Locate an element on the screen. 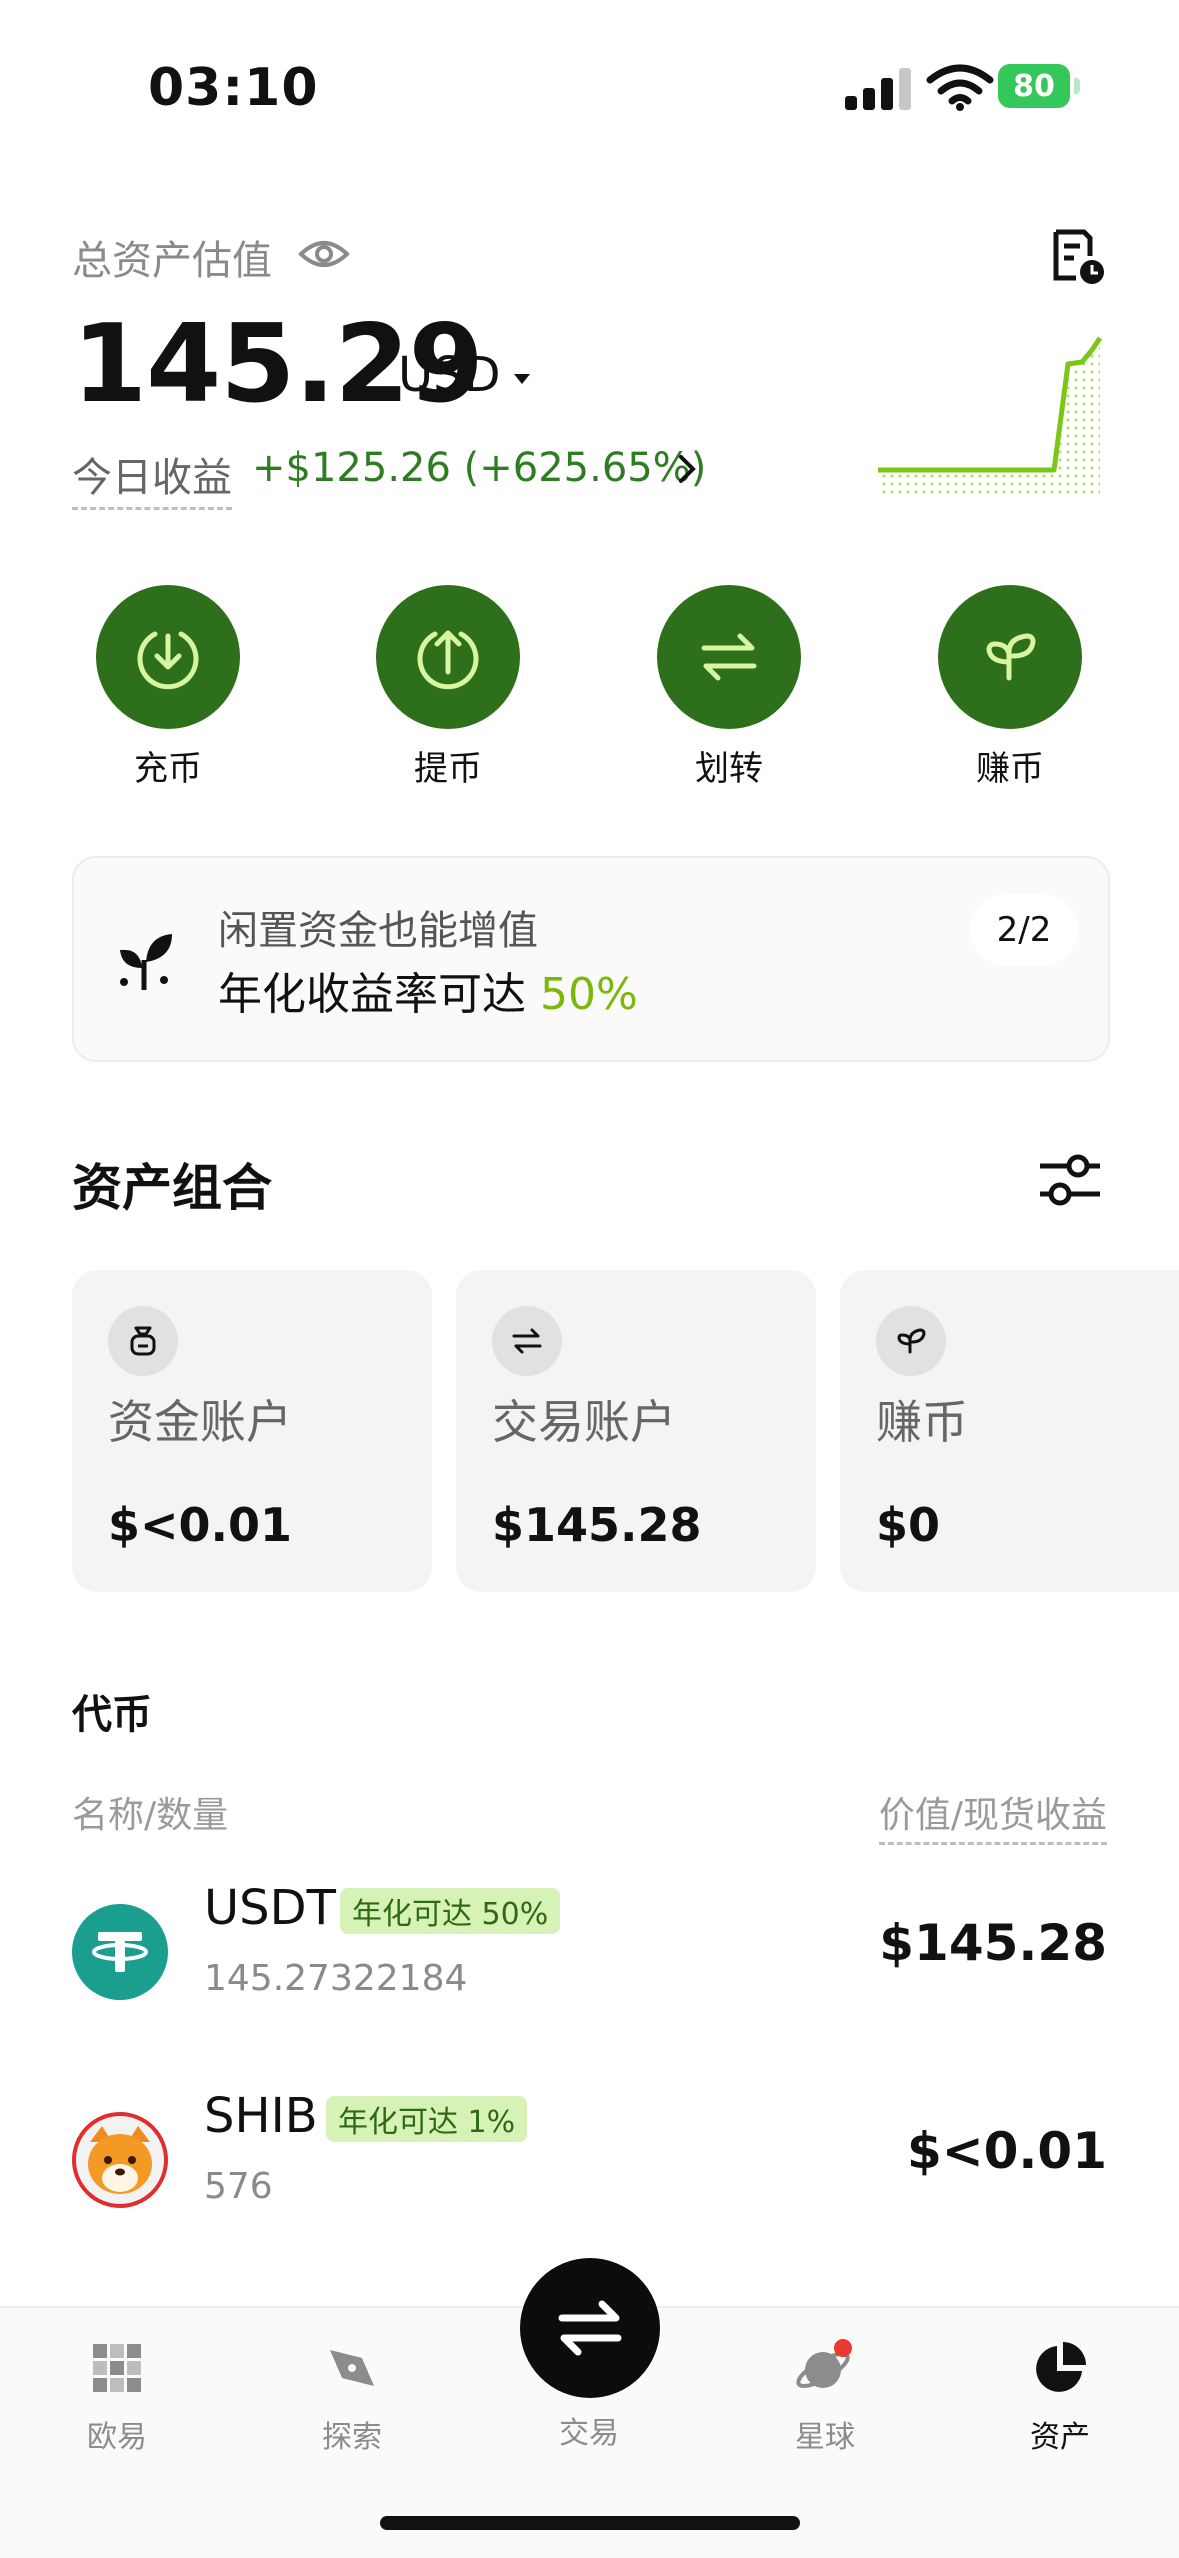  apy-badge: 年化可达 1% is located at coordinates (427, 2119).